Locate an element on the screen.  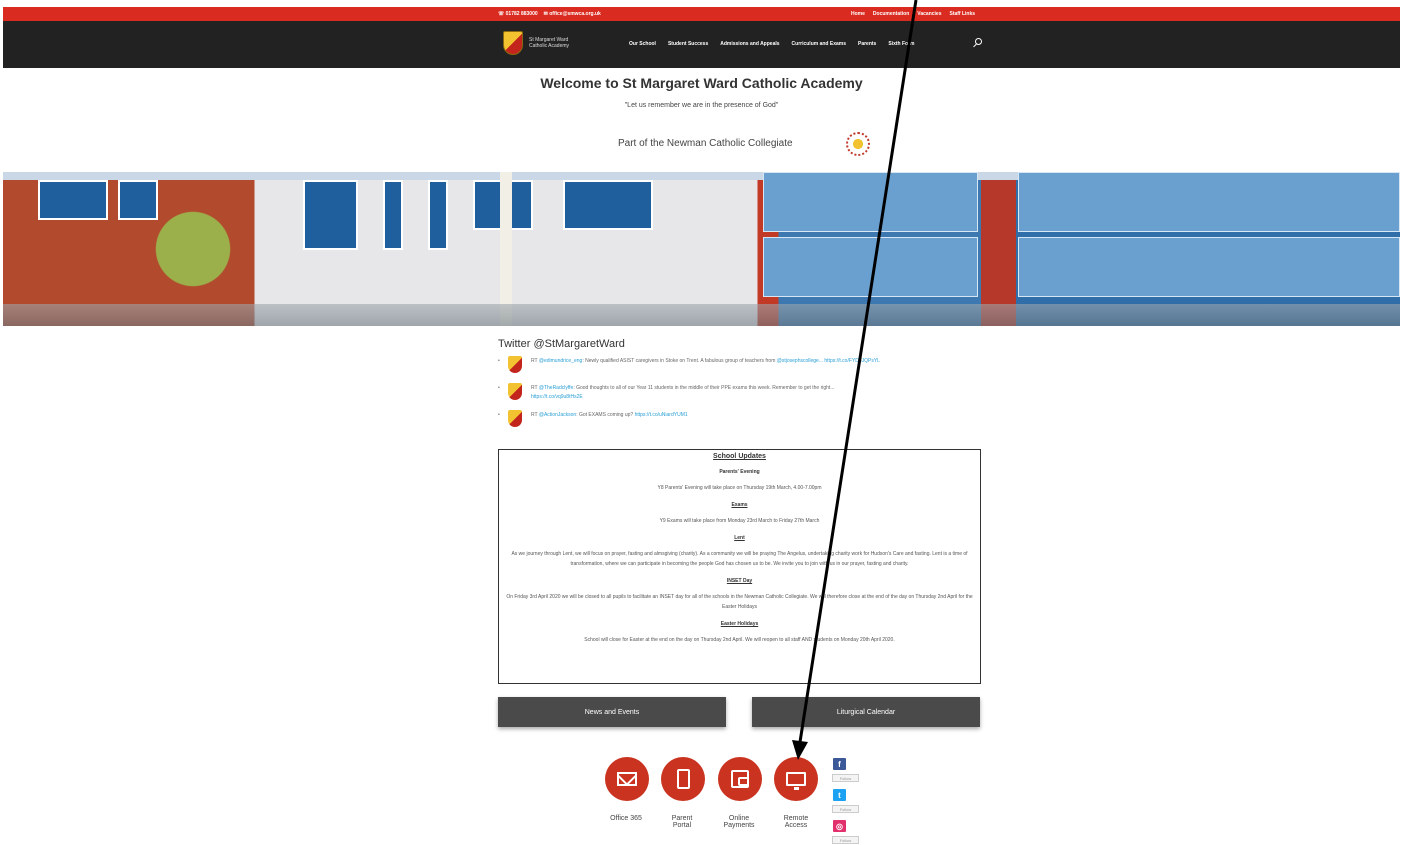
update-heading: Easter Holidays is located at coordinates (739, 624).